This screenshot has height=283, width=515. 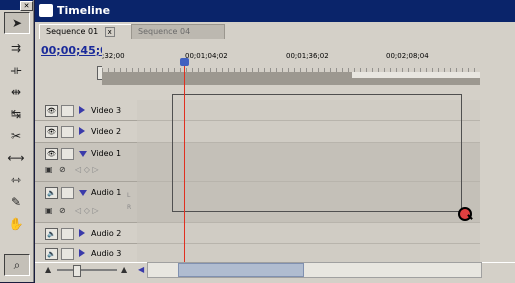 What do you see at coordinates (16, 158) in the screenshot?
I see `slip-tool-icon: ⟷` at bounding box center [16, 158].